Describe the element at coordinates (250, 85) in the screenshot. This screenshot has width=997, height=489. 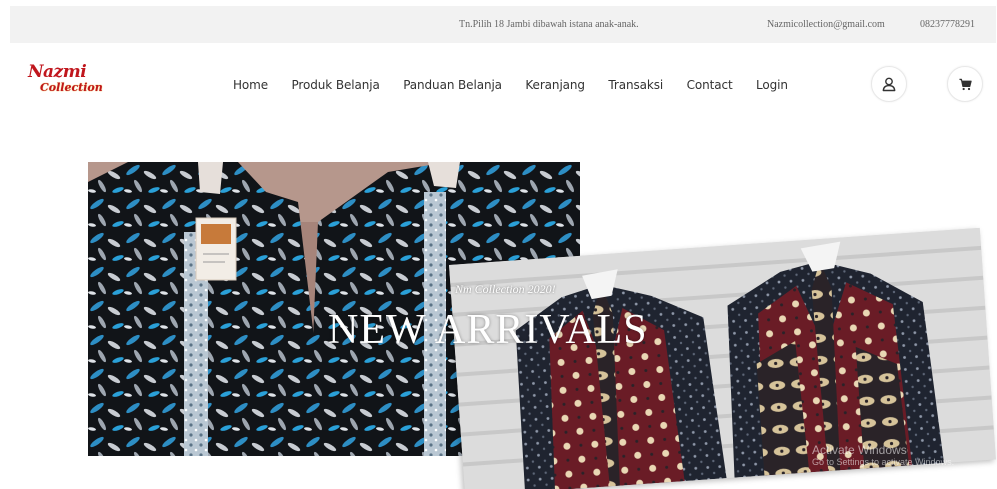
I see `nav-home: Home` at that location.